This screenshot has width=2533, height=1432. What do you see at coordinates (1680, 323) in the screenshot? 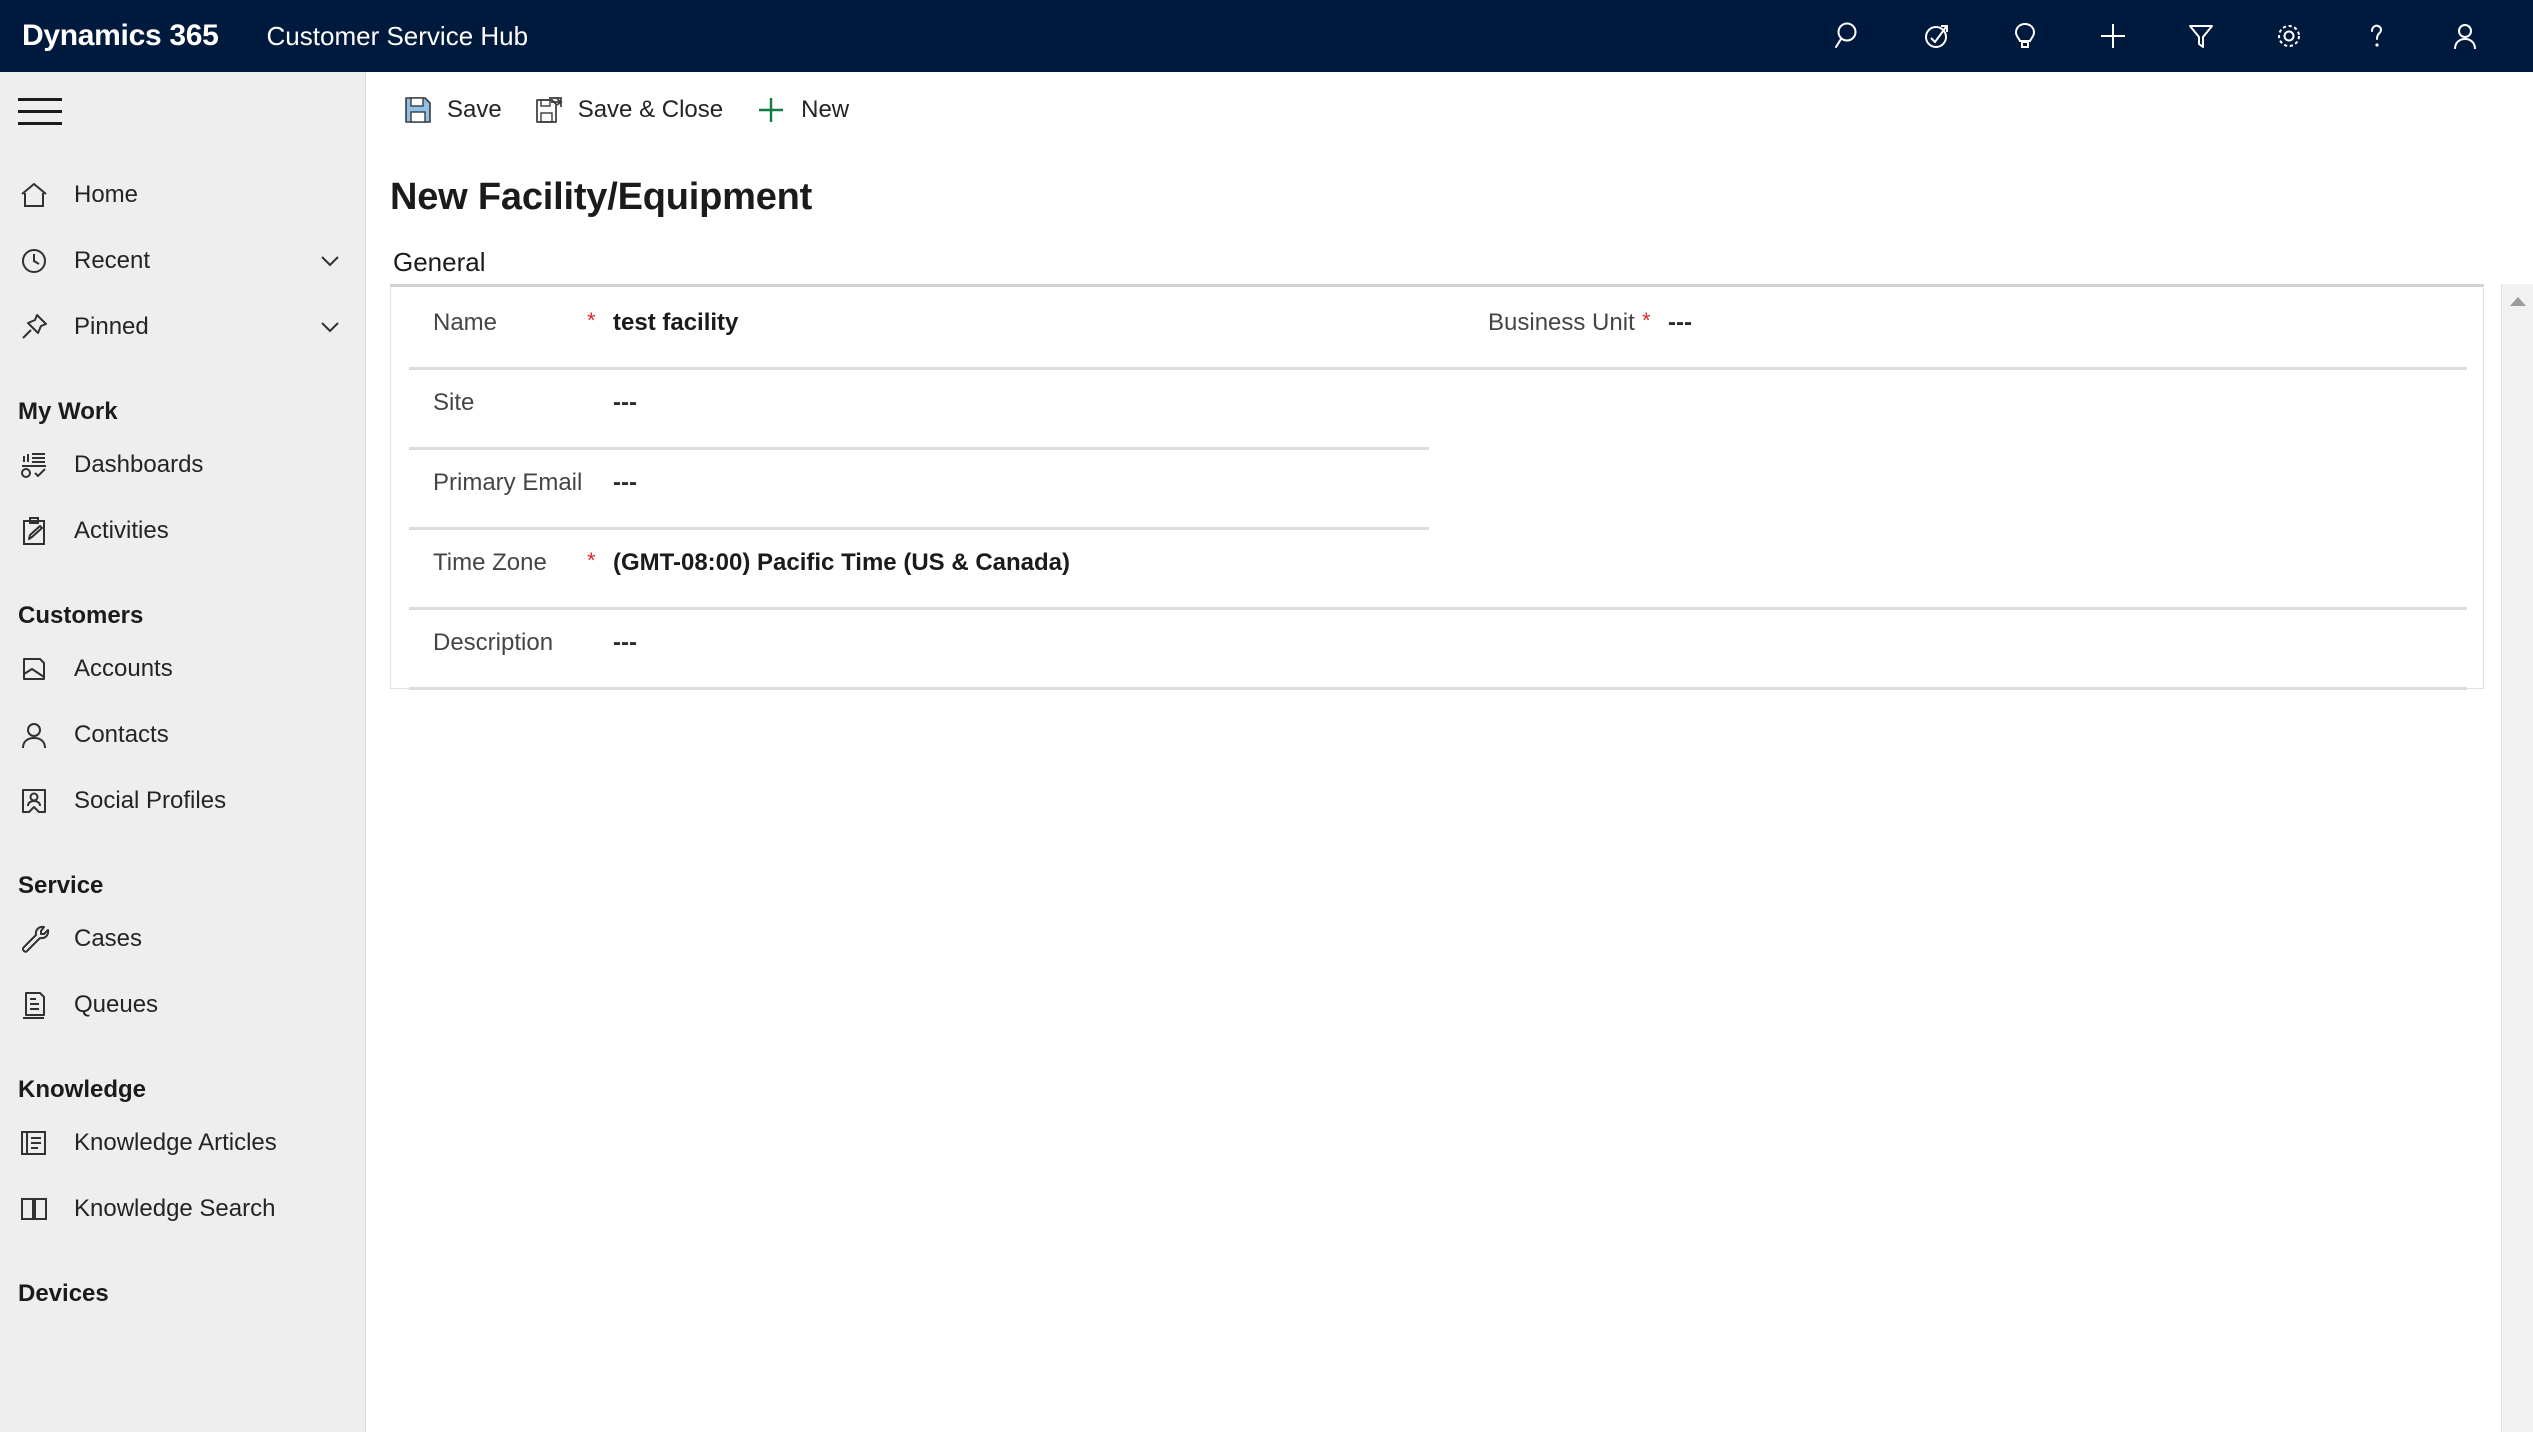
I see `field-business-unit-value: ---` at bounding box center [1680, 323].